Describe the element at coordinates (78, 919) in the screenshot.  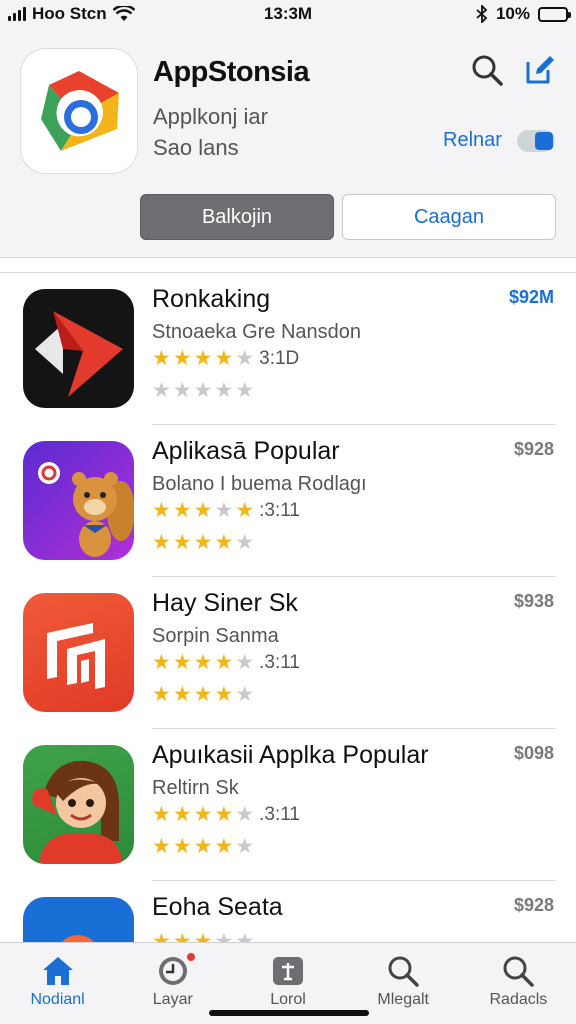
I see `blue-app-icon` at that location.